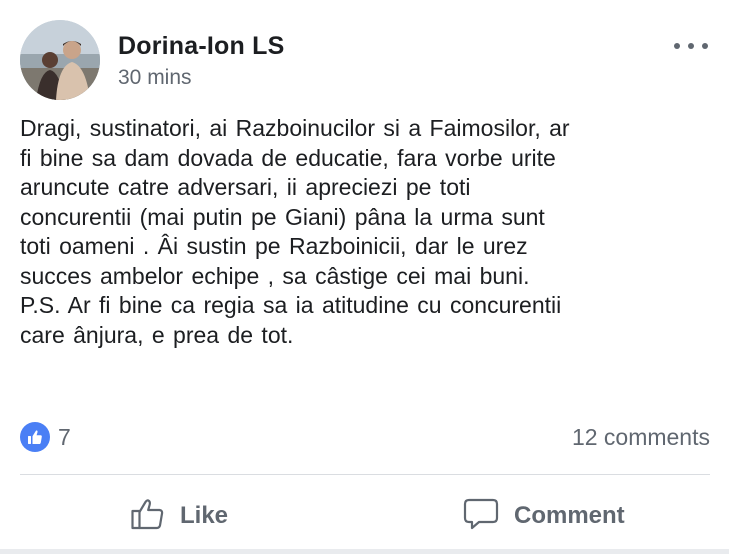 This screenshot has width=729, height=554. I want to click on card-bottom-border, so click(364, 551).